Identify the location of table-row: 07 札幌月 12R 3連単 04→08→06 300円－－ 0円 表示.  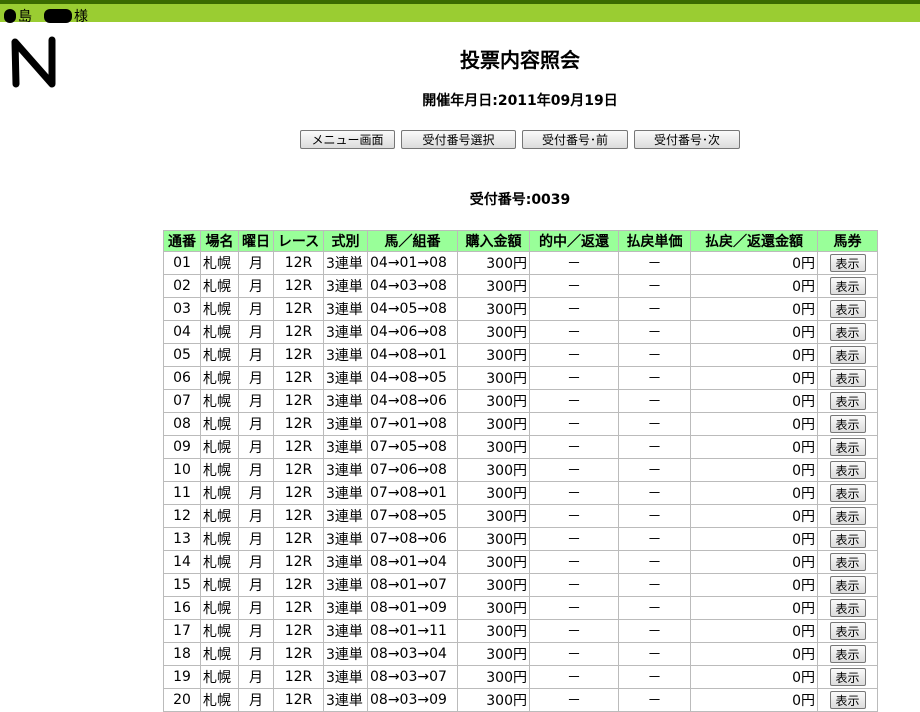
(520, 401).